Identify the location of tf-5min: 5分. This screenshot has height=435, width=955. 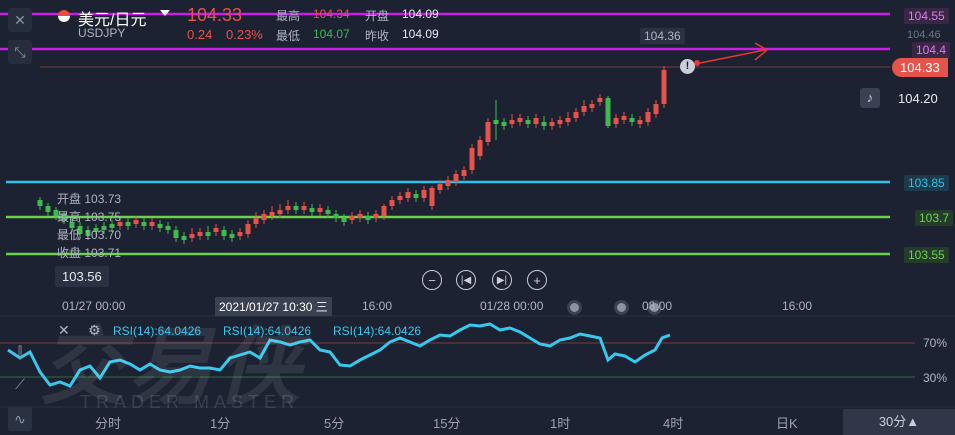
(334, 422).